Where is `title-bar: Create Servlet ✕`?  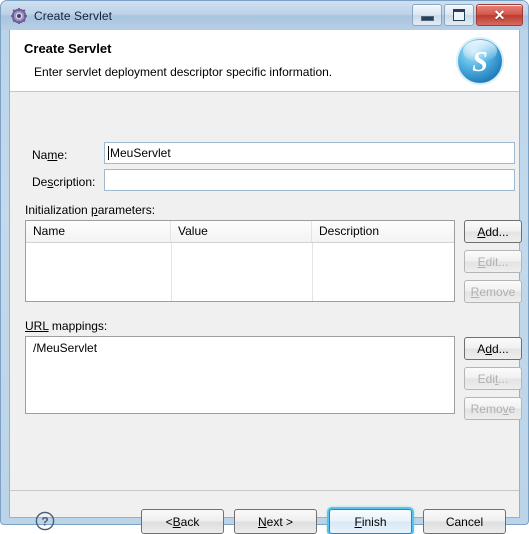 title-bar: Create Servlet ✕ is located at coordinates (264, 15).